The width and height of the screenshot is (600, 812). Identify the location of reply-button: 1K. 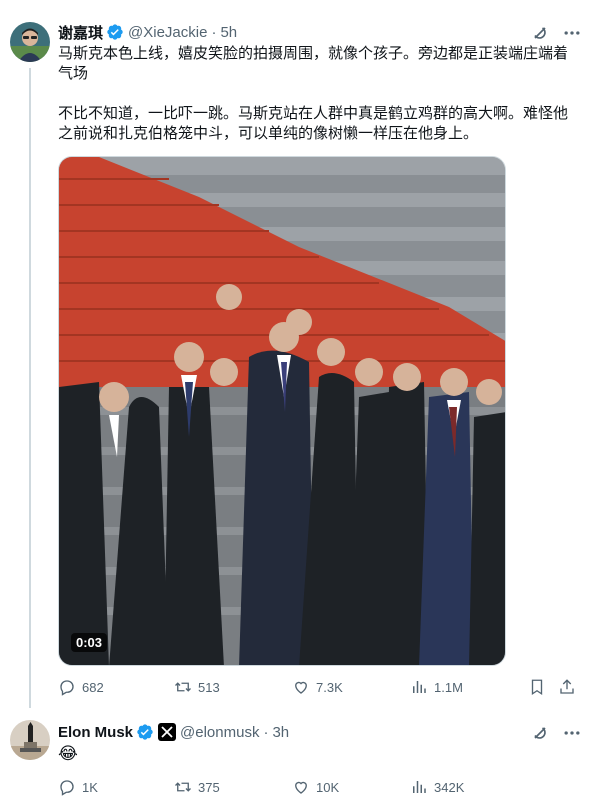
(78, 787).